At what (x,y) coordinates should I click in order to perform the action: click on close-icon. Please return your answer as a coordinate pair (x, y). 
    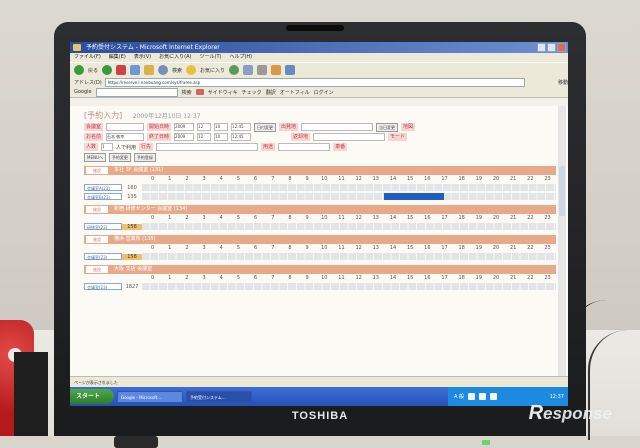
    Looking at the image, I should click on (561, 47).